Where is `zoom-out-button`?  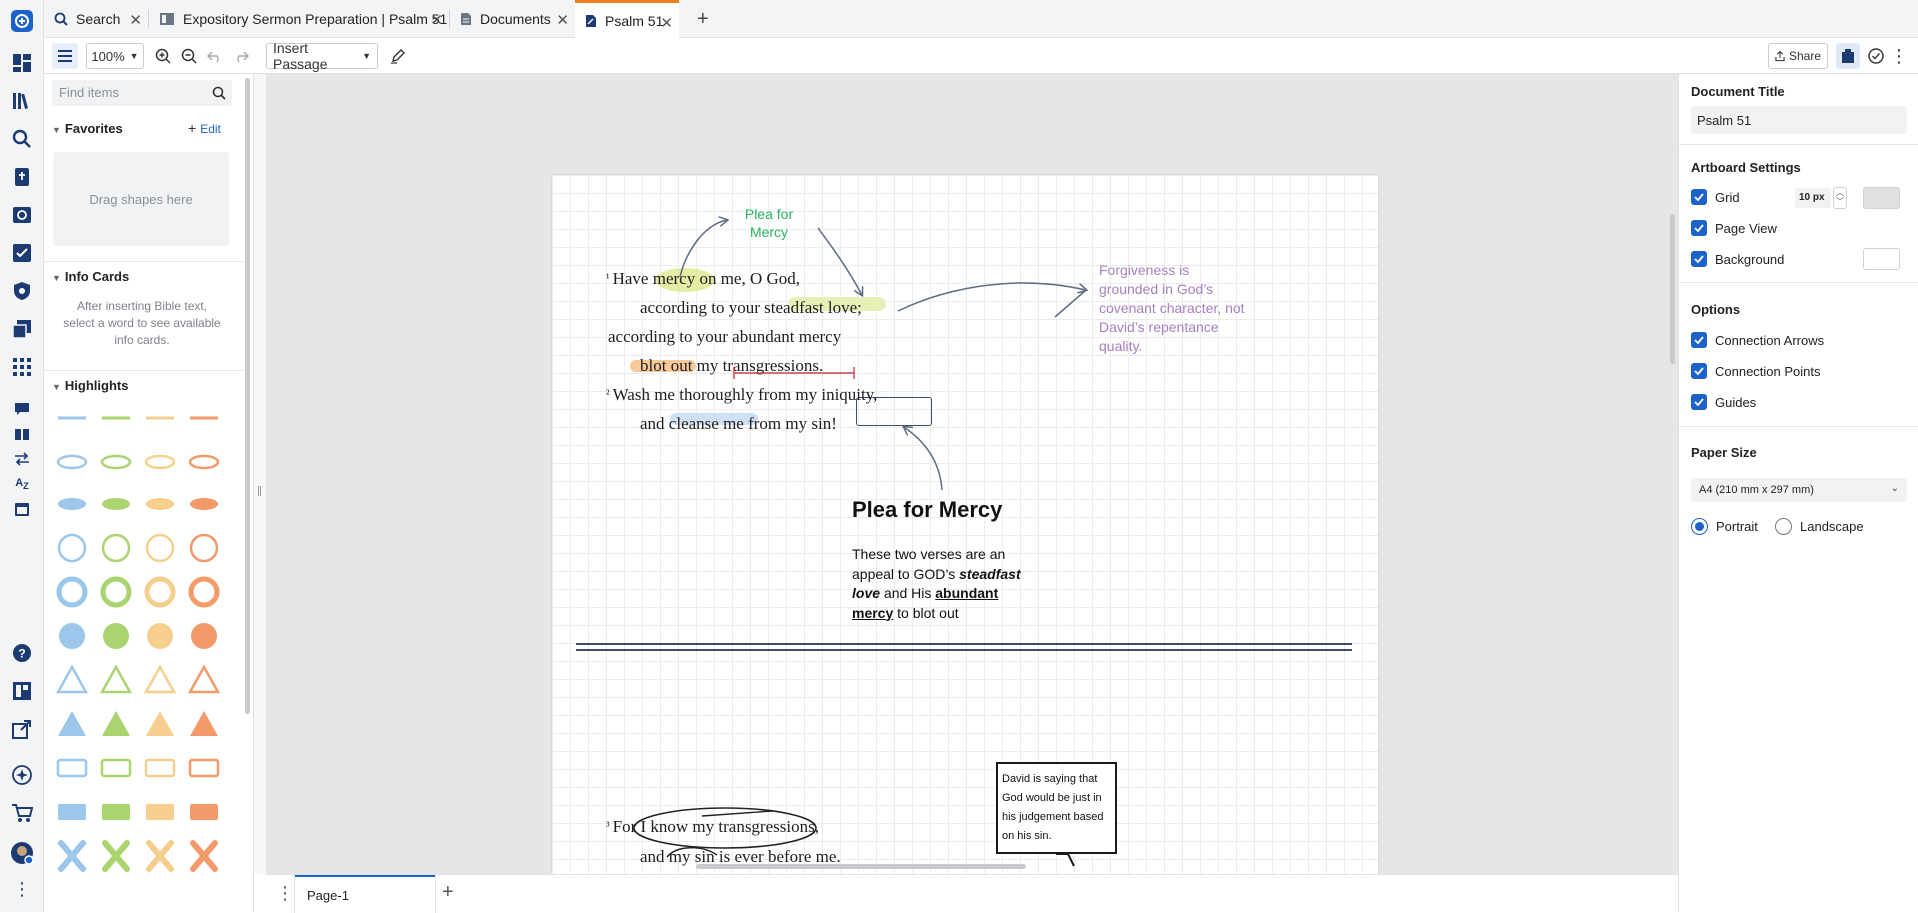
zoom-out-button is located at coordinates (189, 56).